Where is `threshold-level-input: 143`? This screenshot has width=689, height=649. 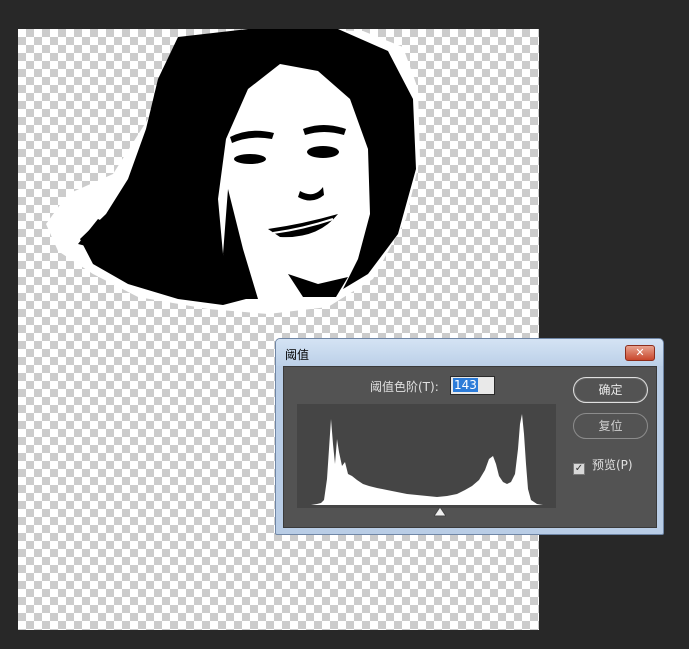 threshold-level-input: 143 is located at coordinates (472, 385).